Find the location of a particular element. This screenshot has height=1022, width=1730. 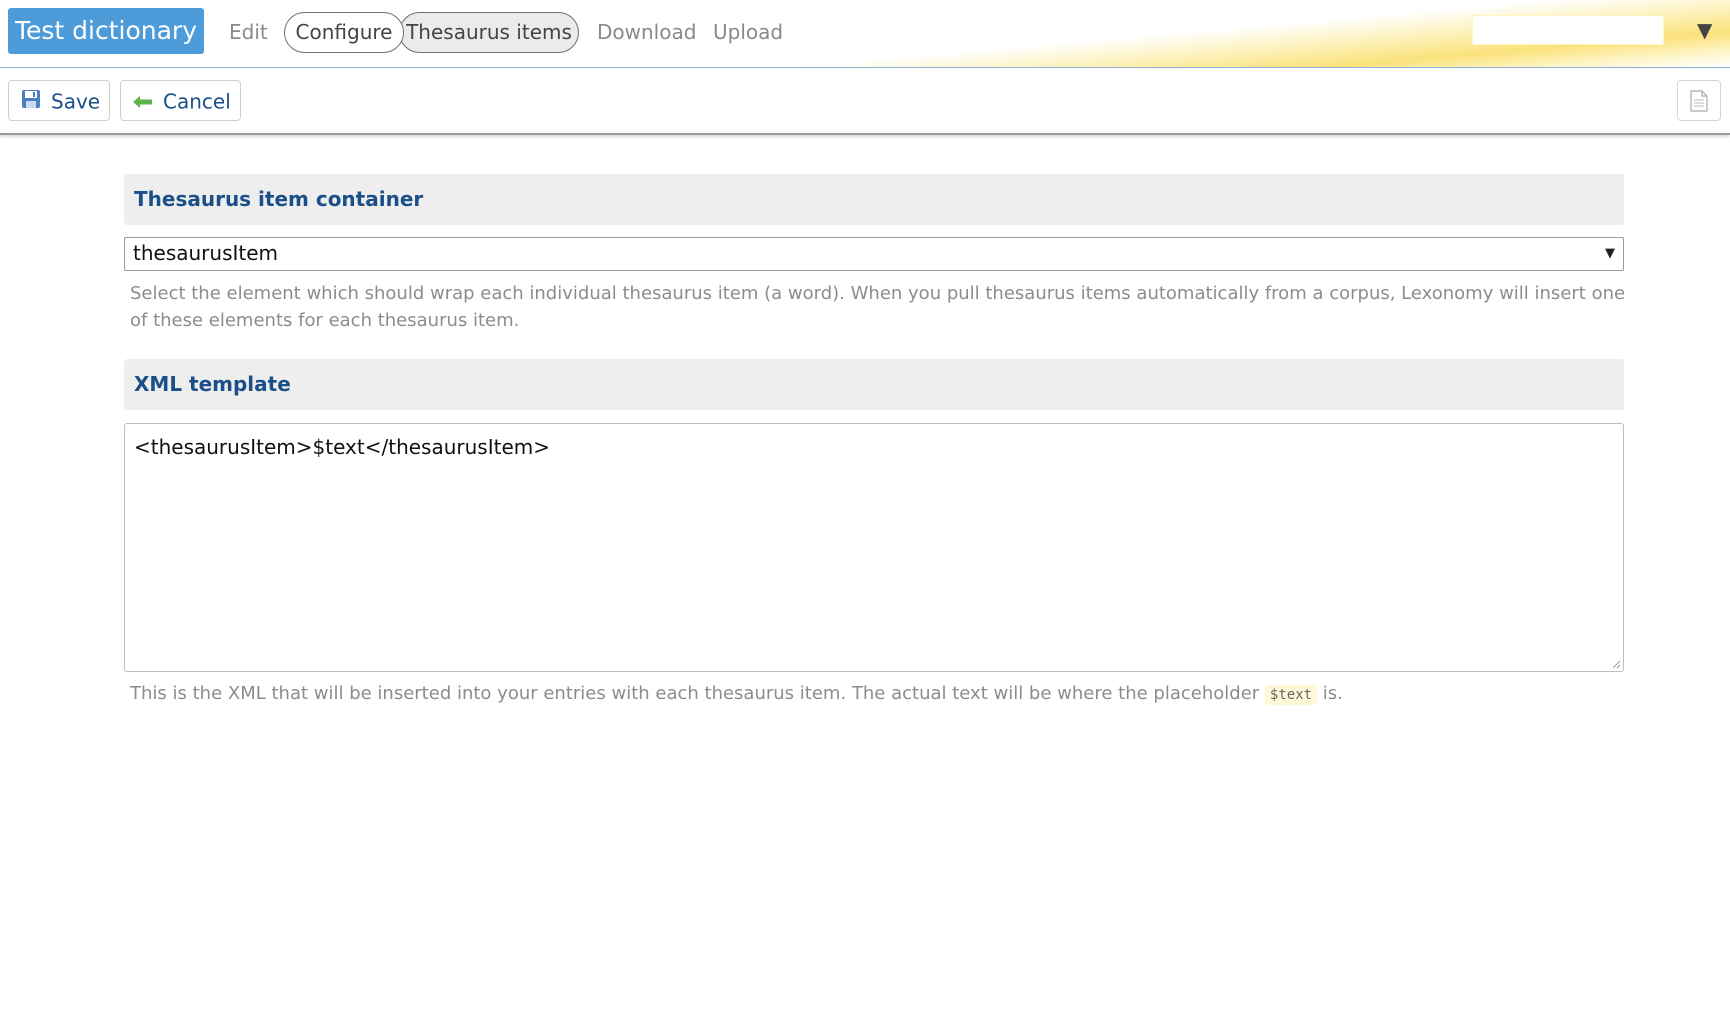

document-icon is located at coordinates (1699, 101).